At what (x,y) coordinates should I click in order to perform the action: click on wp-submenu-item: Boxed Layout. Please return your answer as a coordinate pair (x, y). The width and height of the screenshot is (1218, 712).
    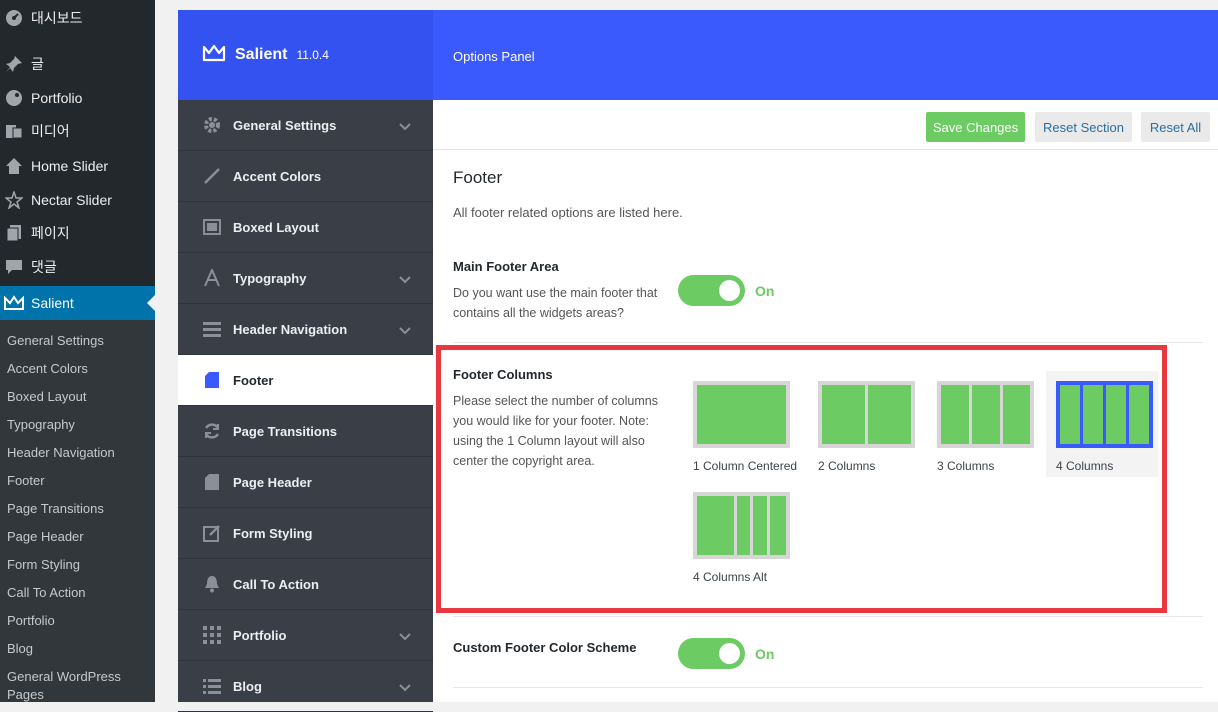
    Looking at the image, I should click on (77, 397).